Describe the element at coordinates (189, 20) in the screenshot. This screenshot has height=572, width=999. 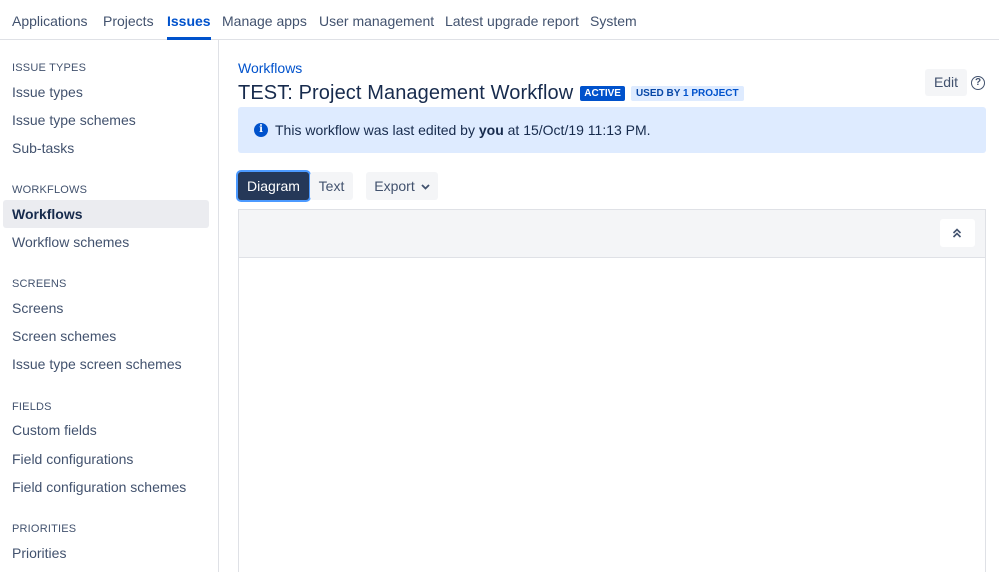
I see `tab-issues: Issues` at that location.